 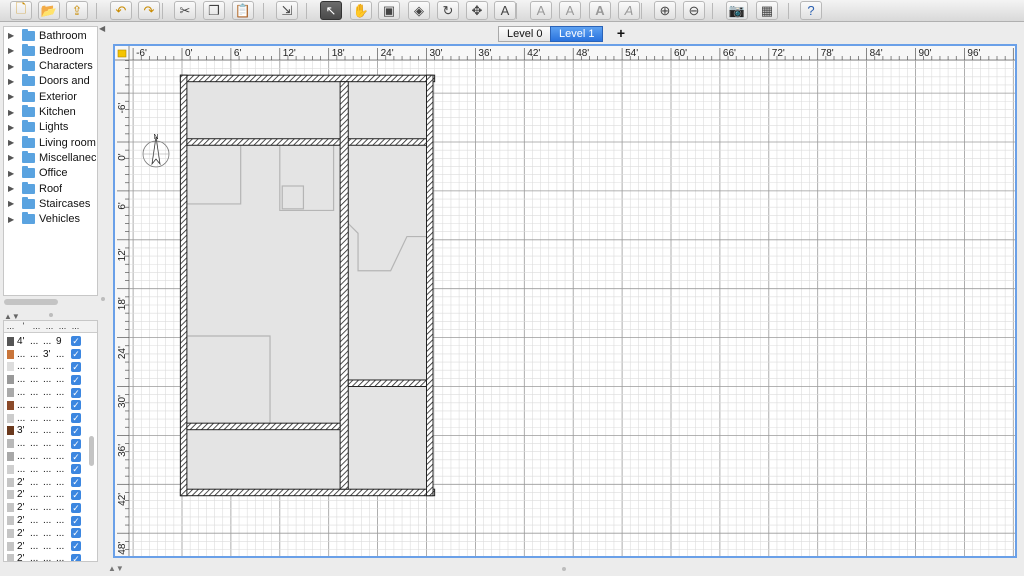 I want to click on create-video-button: ▦, so click(x=767, y=10).